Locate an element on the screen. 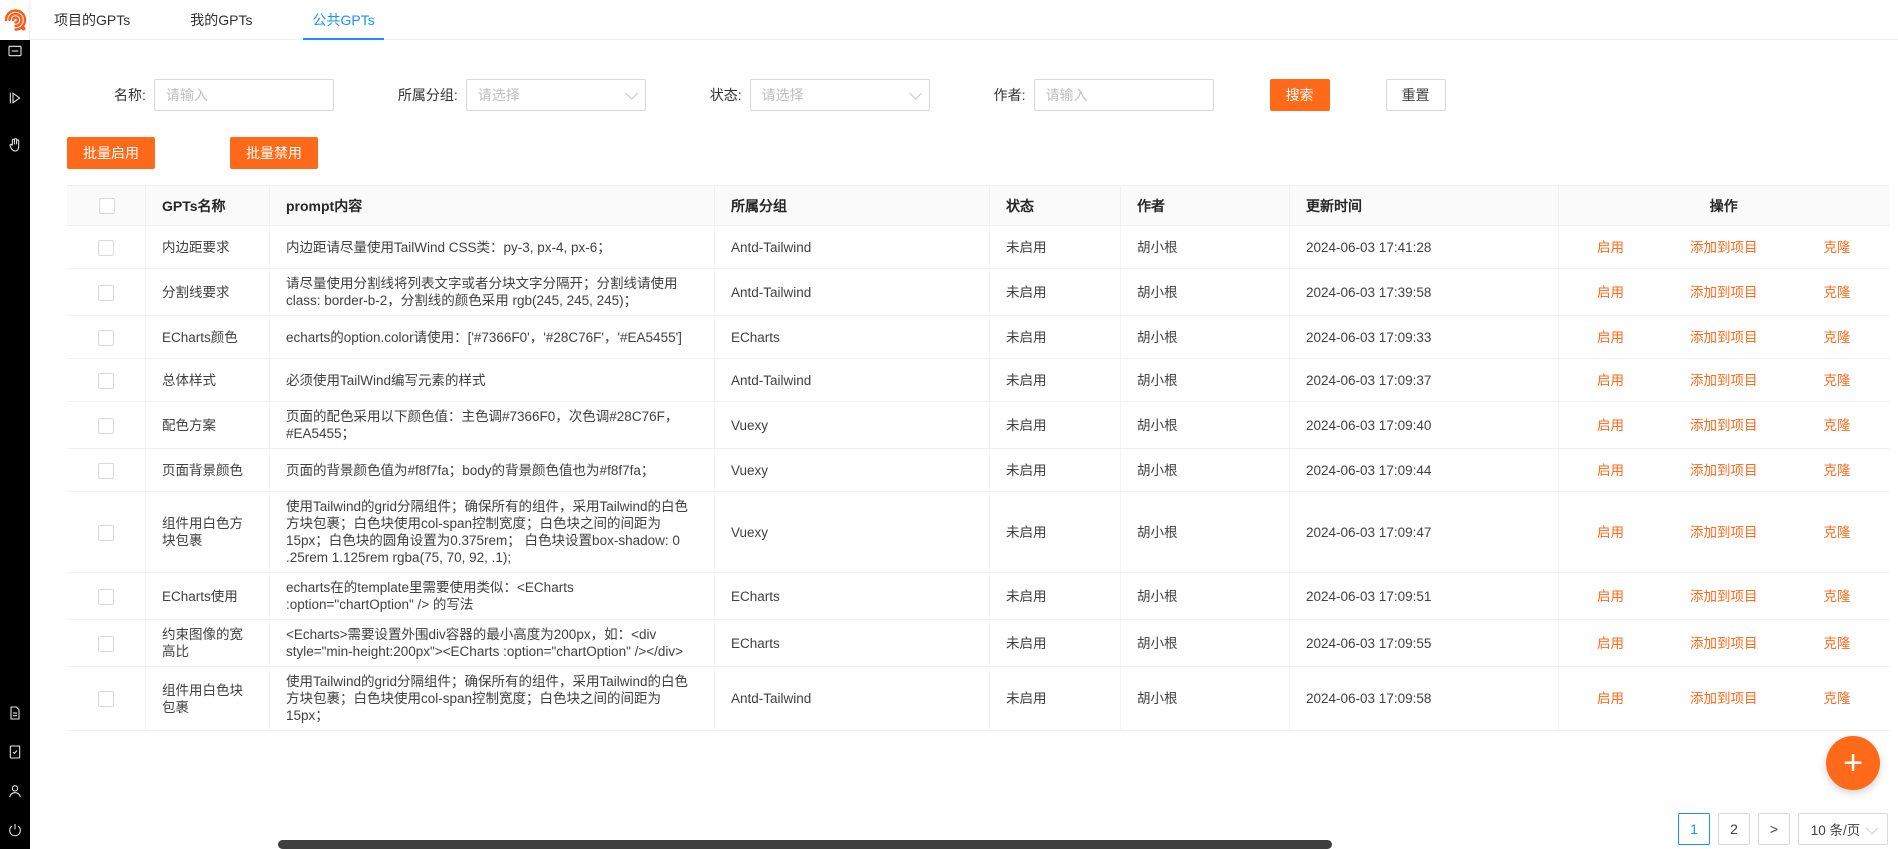 The width and height of the screenshot is (1898, 849). page-button-2: 2 is located at coordinates (1734, 829).